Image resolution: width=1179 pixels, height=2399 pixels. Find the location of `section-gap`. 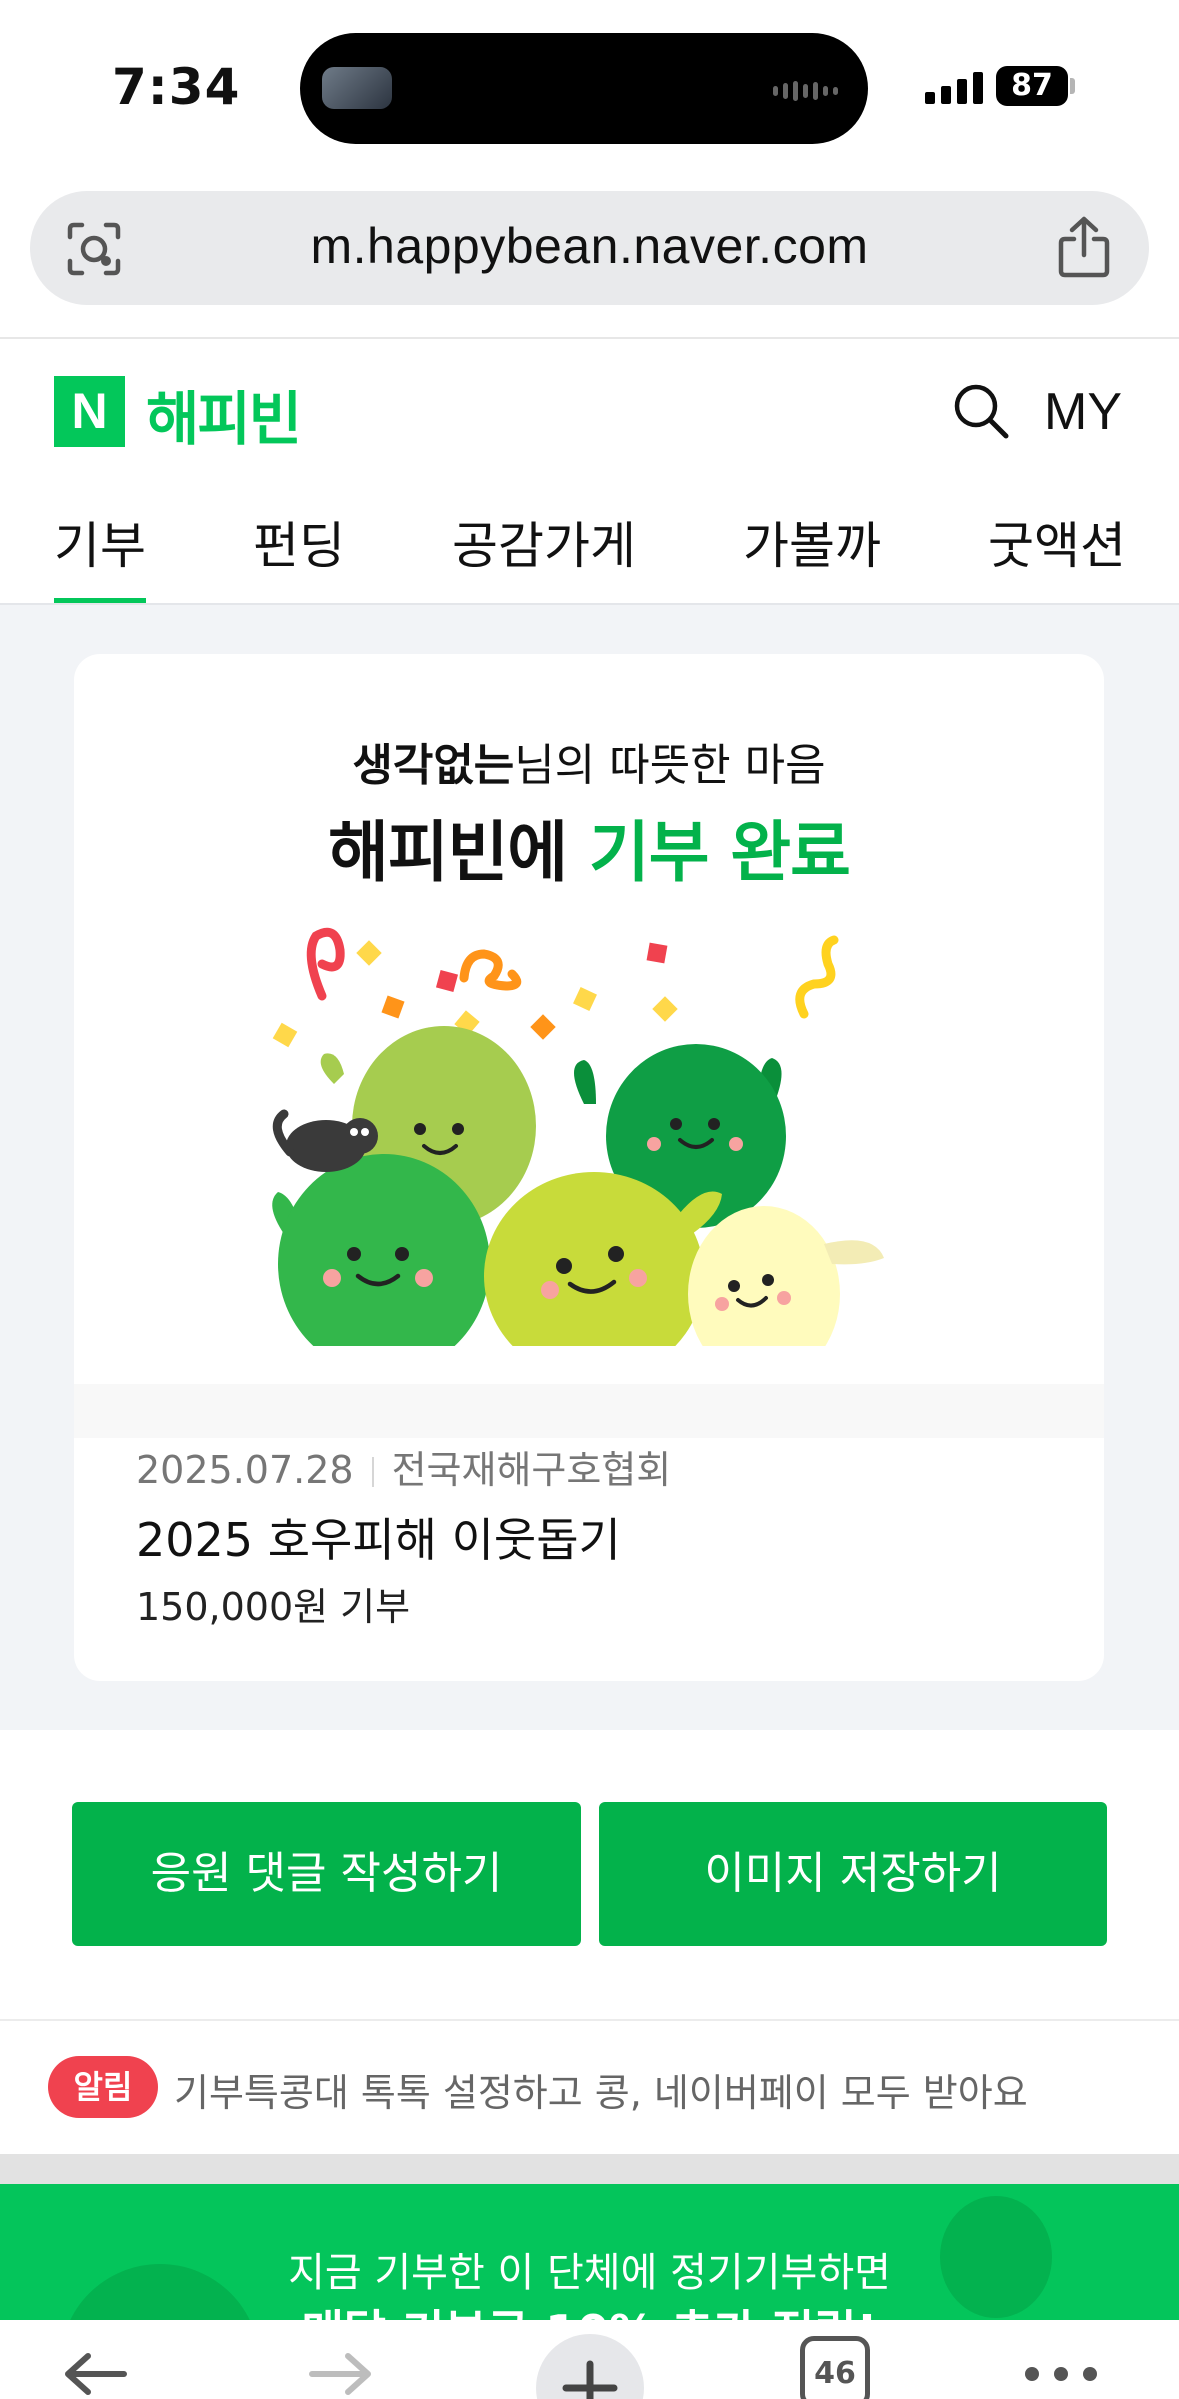

section-gap is located at coordinates (589, 2169).